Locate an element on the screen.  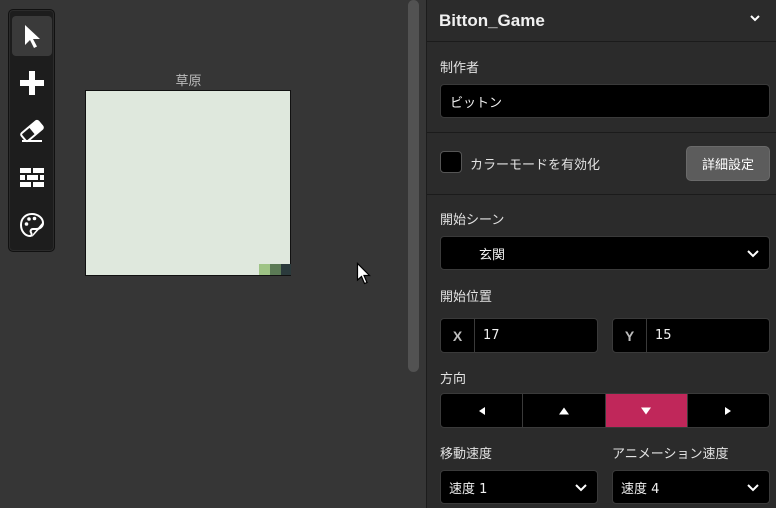
start-scene-value: 玄関 is located at coordinates (492, 255).